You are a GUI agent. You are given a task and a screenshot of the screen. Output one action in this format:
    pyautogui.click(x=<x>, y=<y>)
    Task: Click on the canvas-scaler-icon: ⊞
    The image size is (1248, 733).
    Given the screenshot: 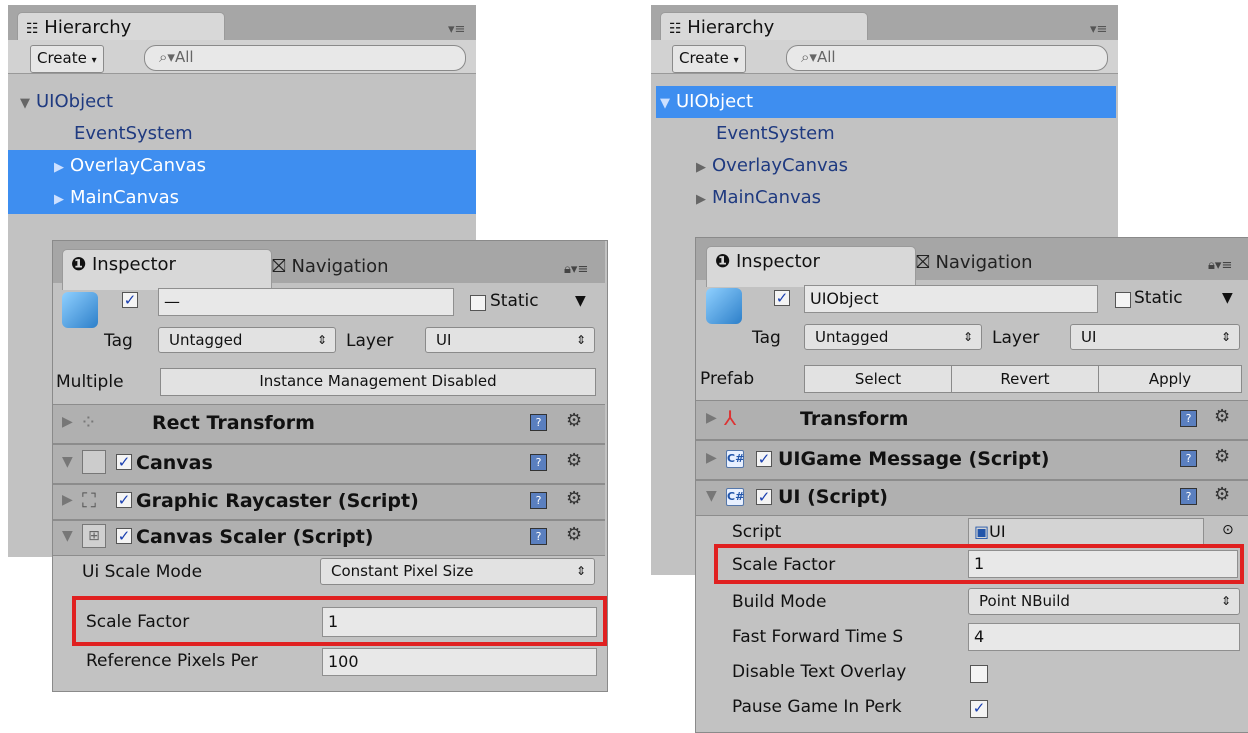 What is the action you would take?
    pyautogui.click(x=94, y=536)
    